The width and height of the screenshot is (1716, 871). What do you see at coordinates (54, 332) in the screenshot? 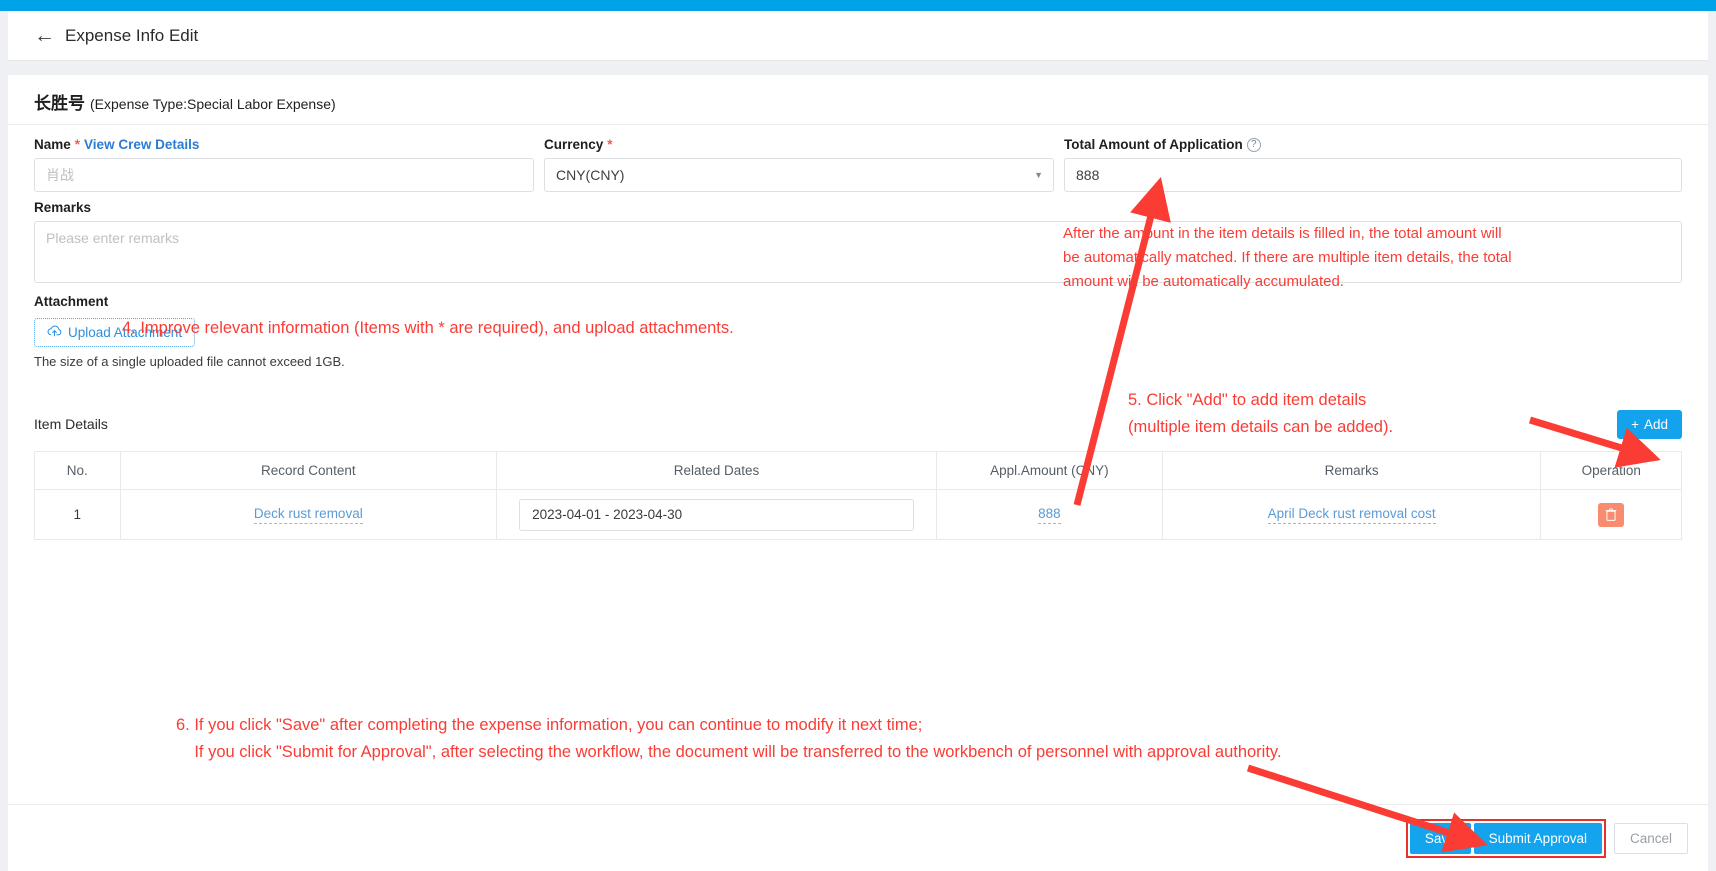
I see `cloud-upload-icon` at bounding box center [54, 332].